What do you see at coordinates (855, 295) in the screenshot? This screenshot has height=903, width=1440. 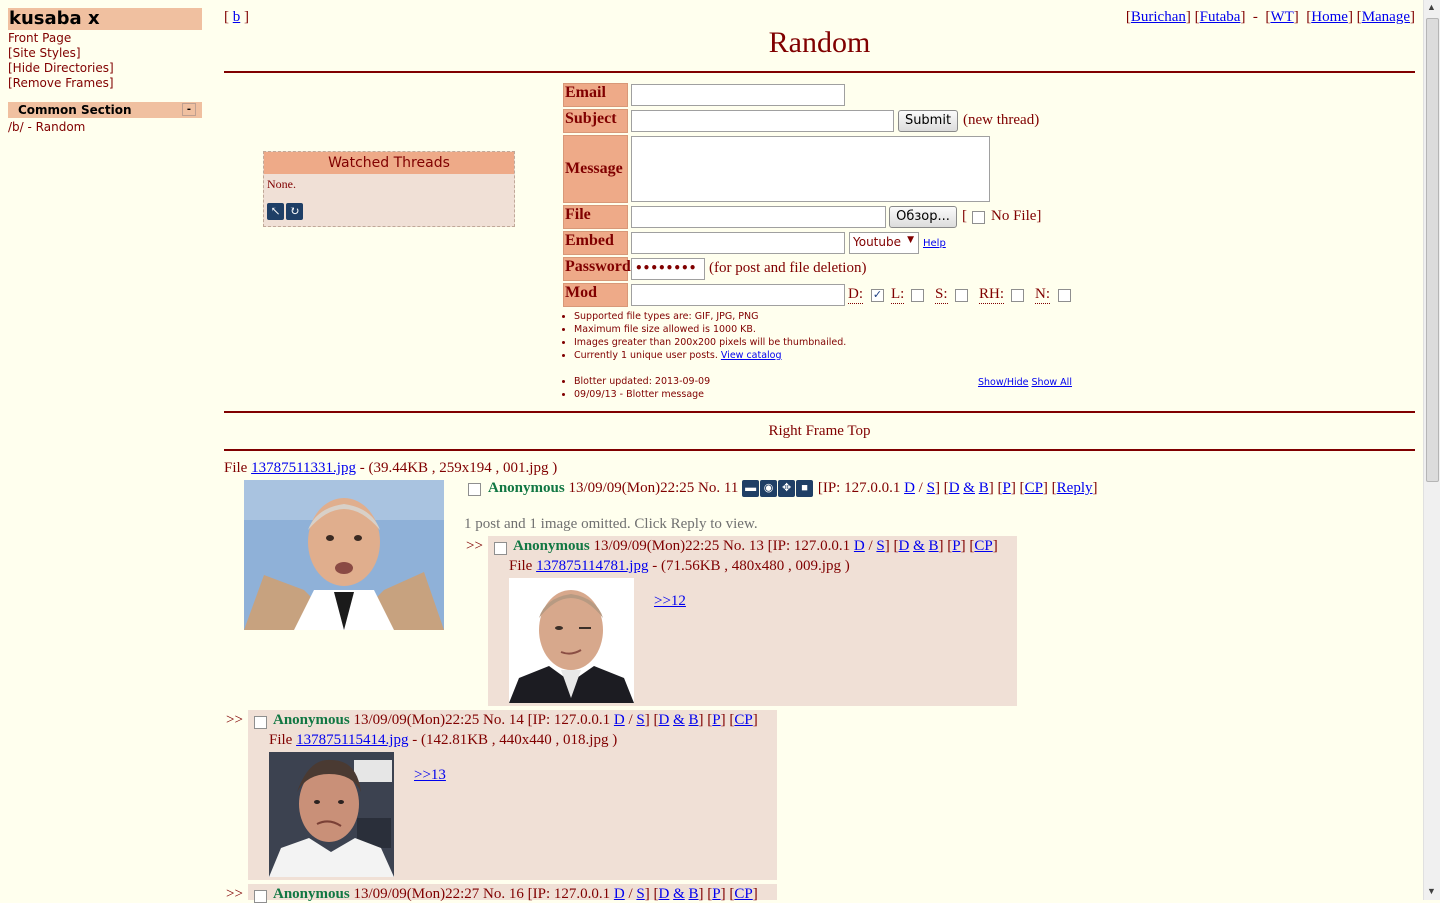 I see `mod-flag-d-label: D:` at bounding box center [855, 295].